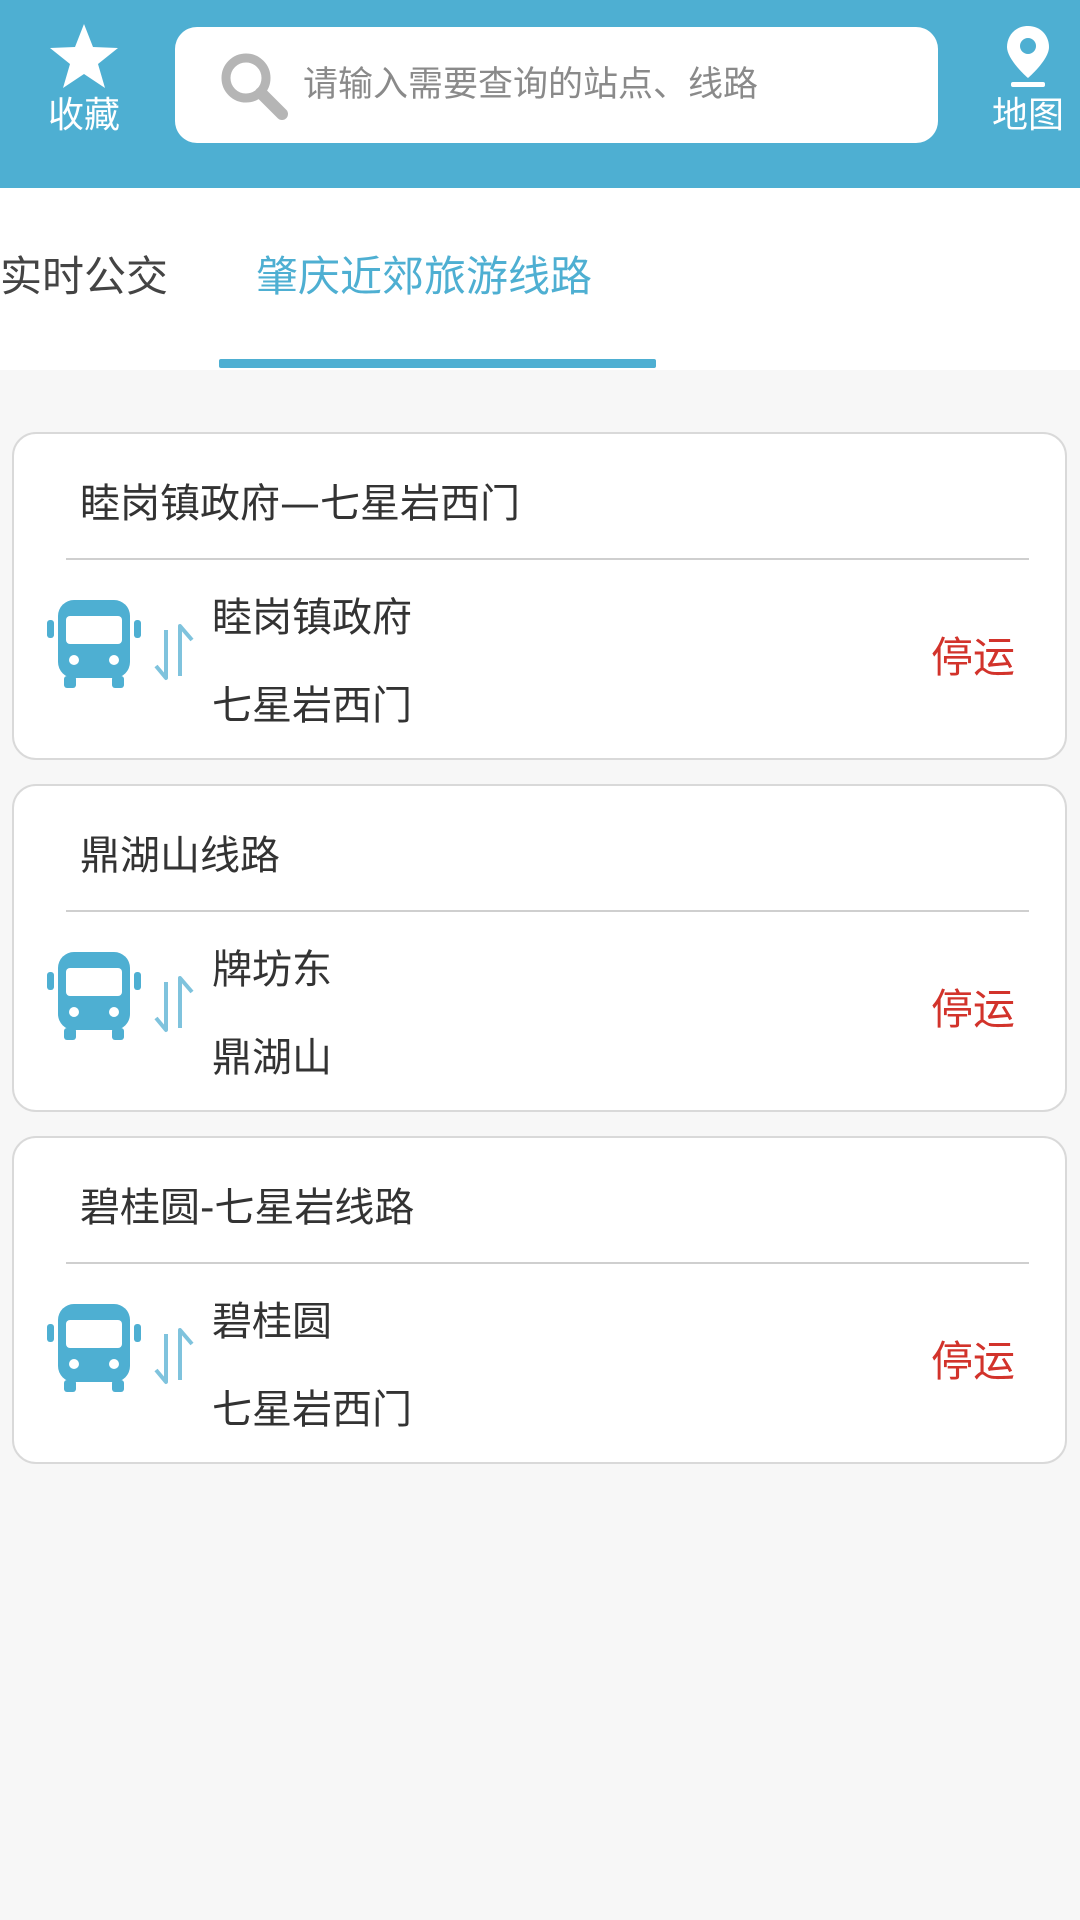  Describe the element at coordinates (83, 115) in the screenshot. I see `favorites-label: 收藏` at that location.